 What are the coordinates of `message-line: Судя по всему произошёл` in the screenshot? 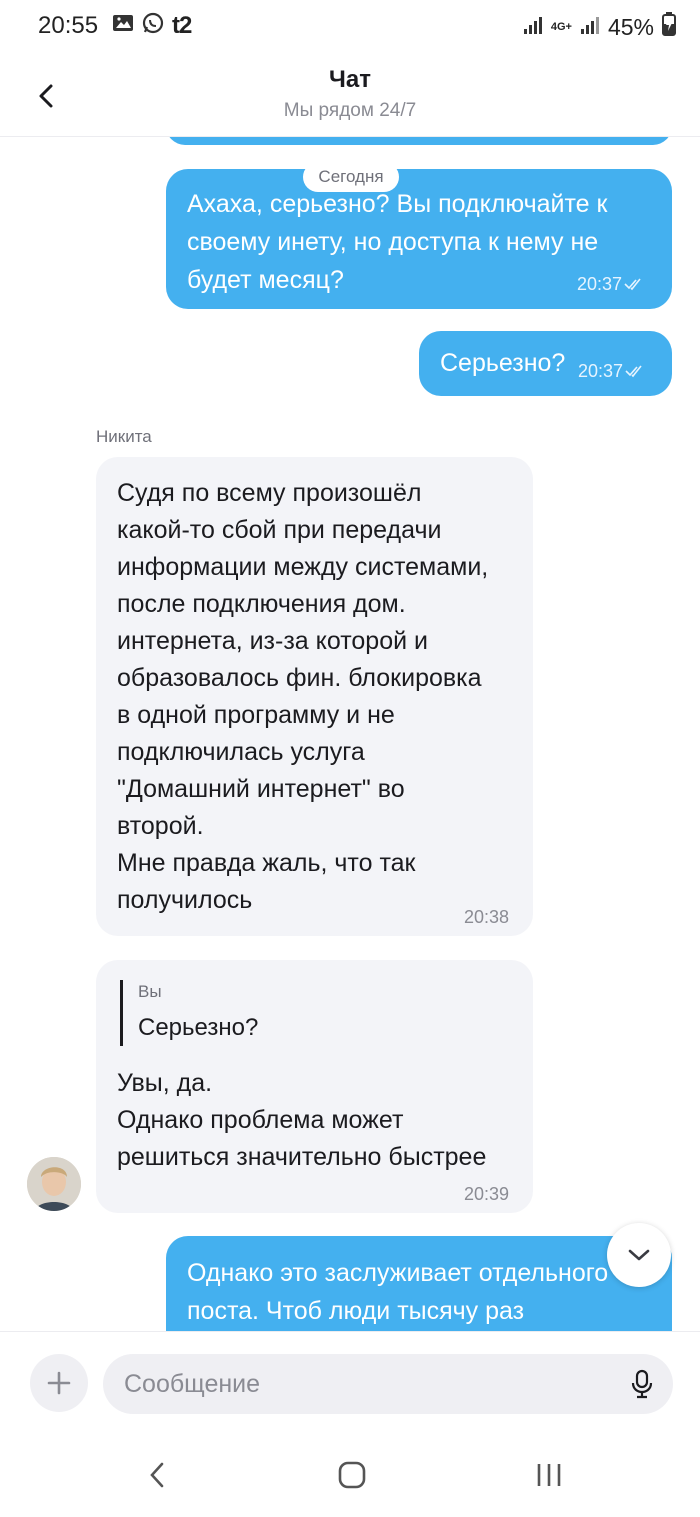 It's located at (269, 493).